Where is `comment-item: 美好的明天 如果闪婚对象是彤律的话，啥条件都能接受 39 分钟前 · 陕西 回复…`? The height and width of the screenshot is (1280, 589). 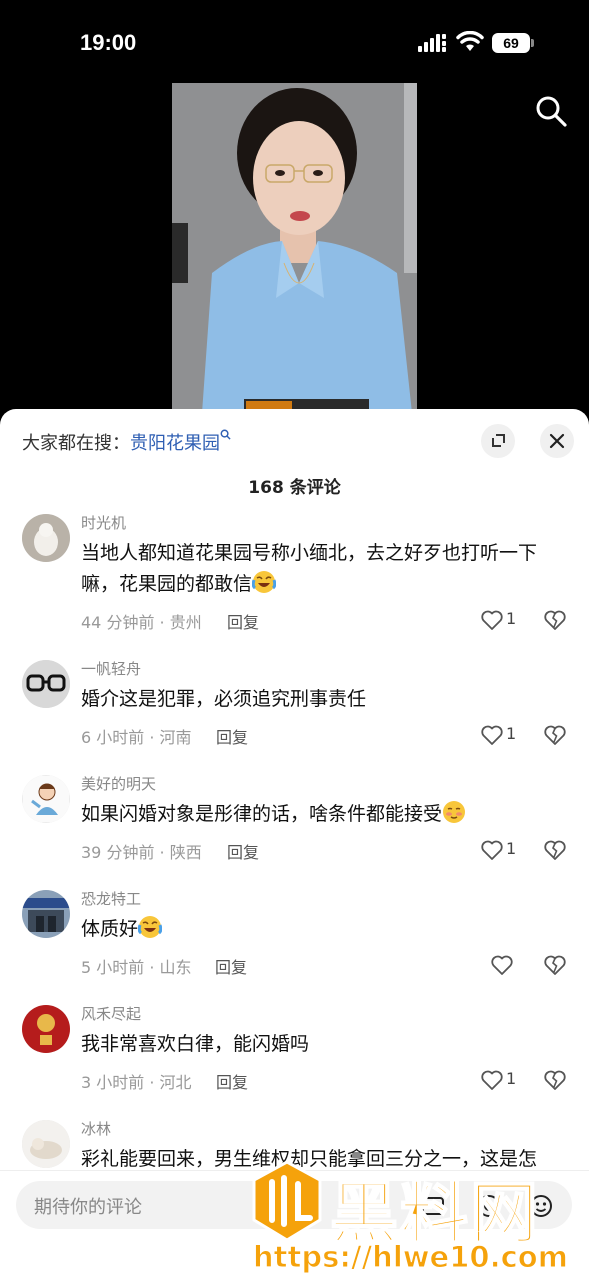 comment-item: 美好的明天 如果闪婚对象是彤律的话，啥条件都能接受 39 分钟前 · 陕西 回复… is located at coordinates (294, 818).